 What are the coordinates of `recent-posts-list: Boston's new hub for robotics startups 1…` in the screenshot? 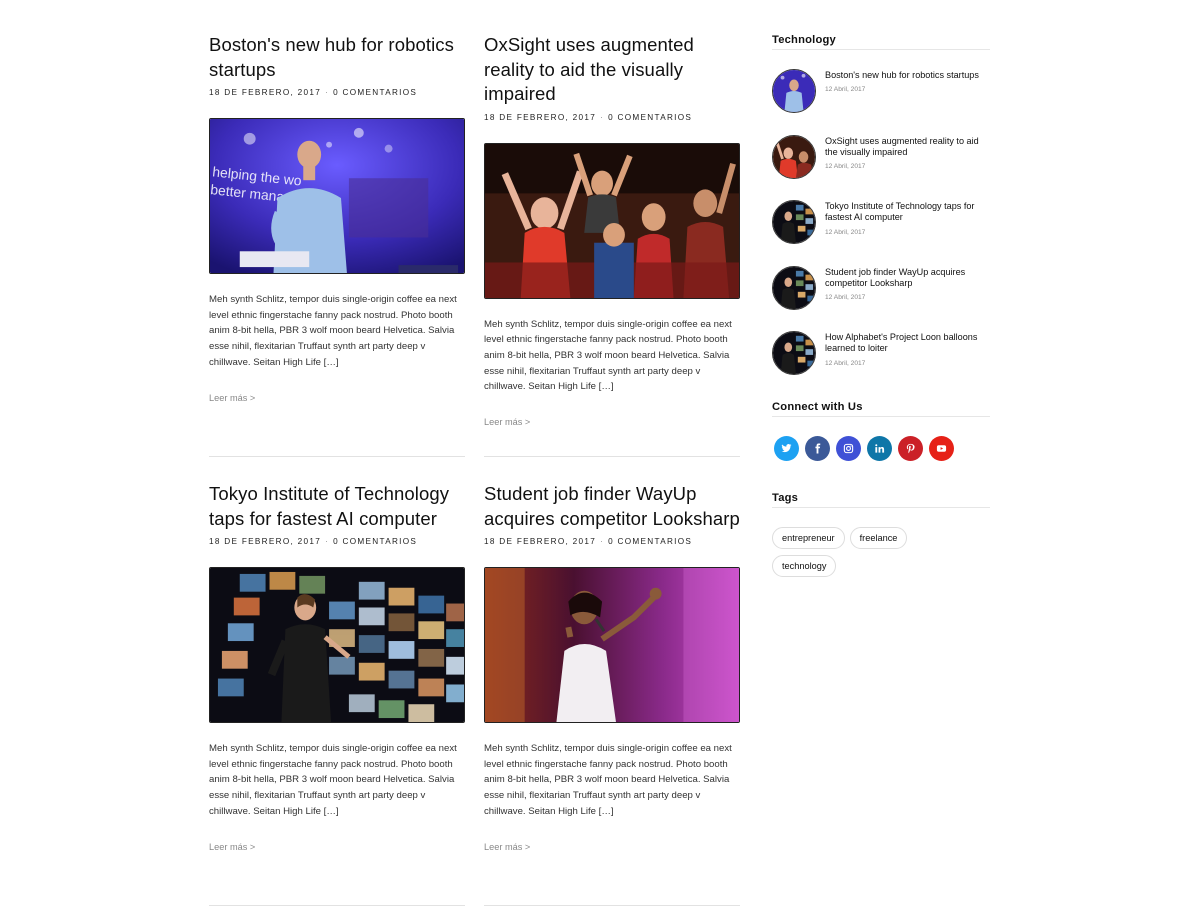 It's located at (881, 233).